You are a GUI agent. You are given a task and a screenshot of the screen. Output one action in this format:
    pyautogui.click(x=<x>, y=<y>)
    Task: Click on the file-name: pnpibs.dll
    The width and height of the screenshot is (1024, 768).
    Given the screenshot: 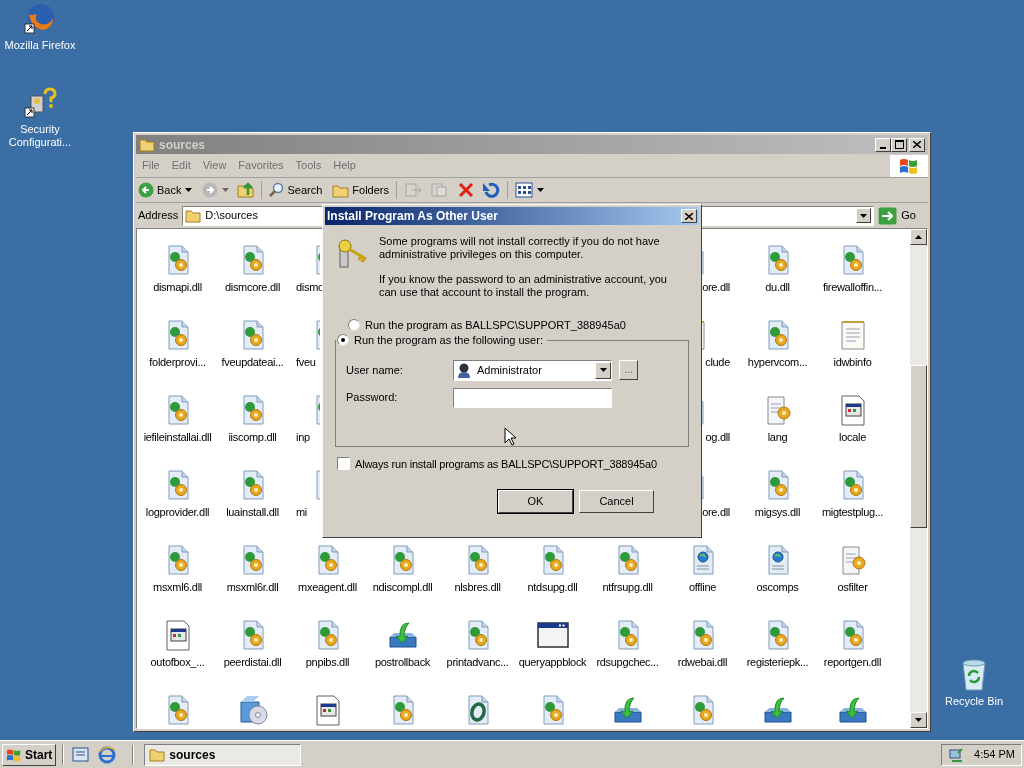 What is the action you would take?
    pyautogui.click(x=327, y=662)
    